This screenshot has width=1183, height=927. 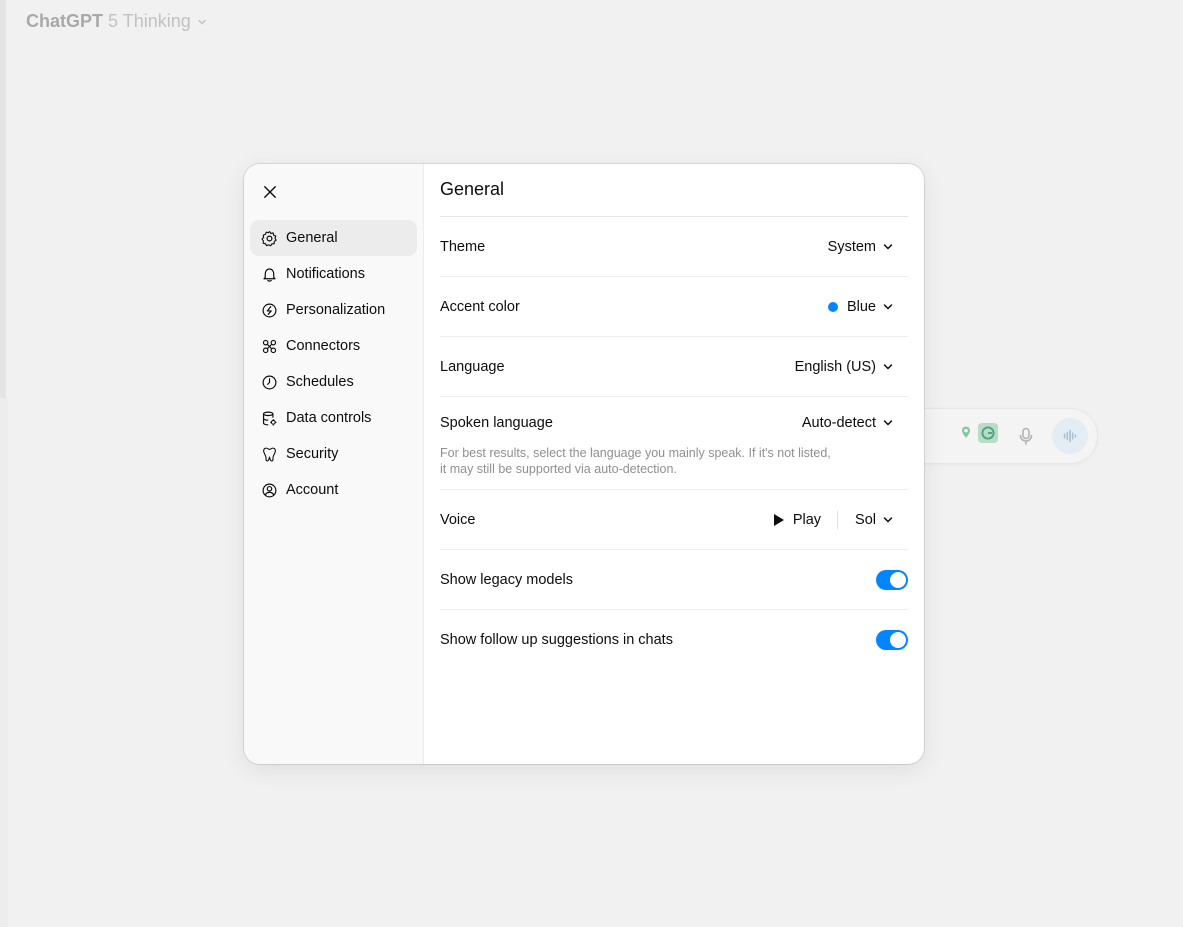 What do you see at coordinates (838, 423) in the screenshot?
I see `spoken-language-value: Auto-detect` at bounding box center [838, 423].